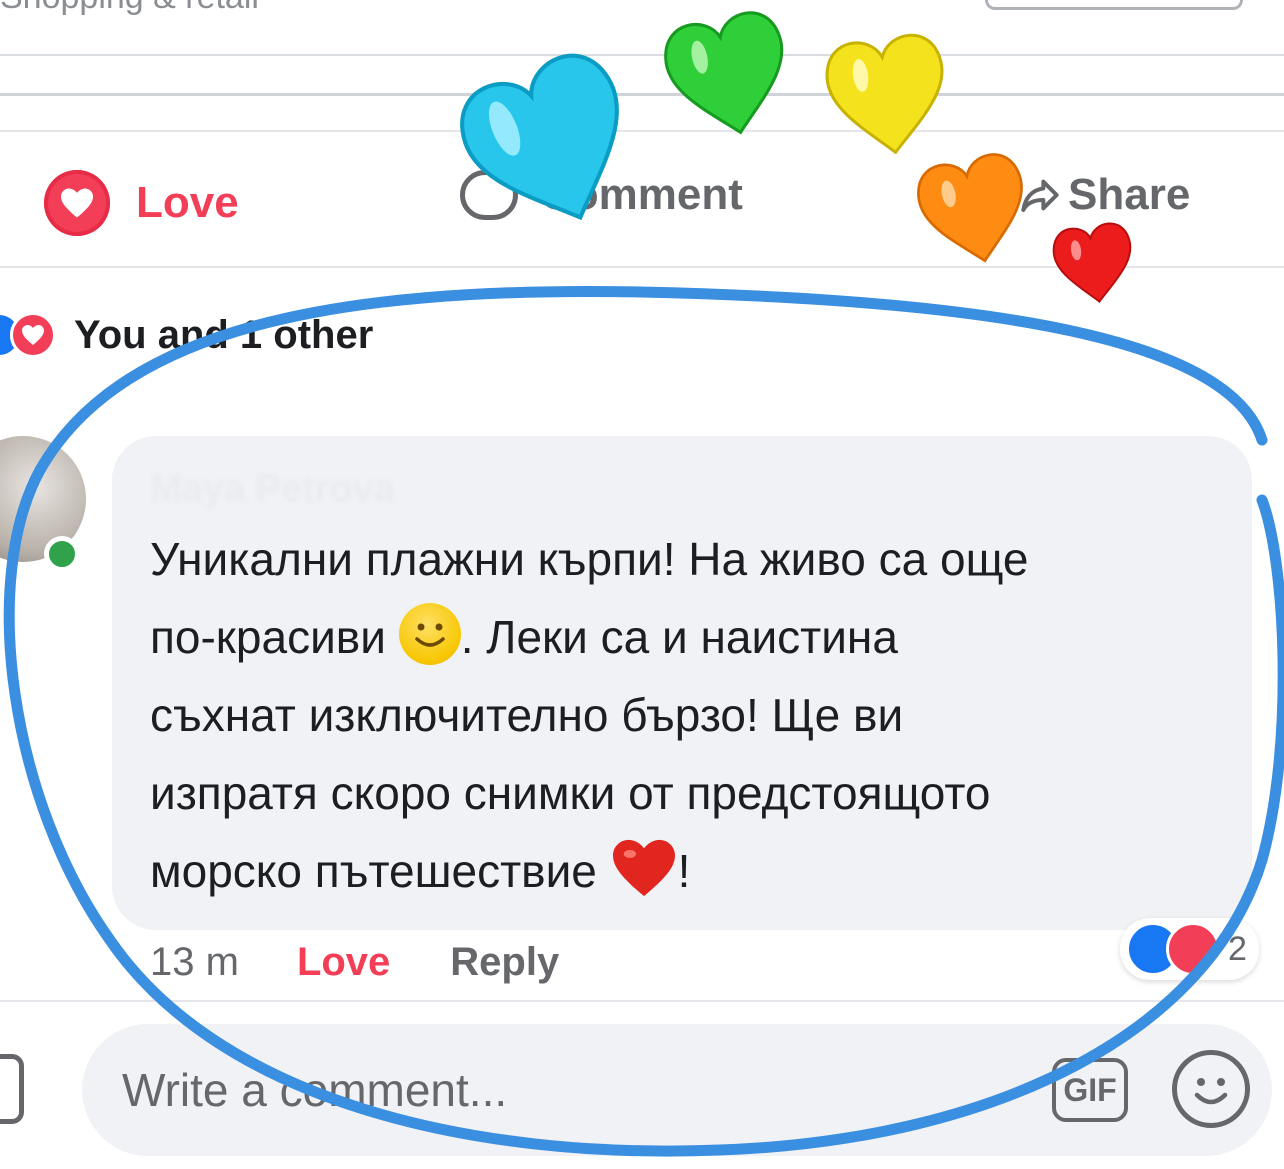 This screenshot has width=1284, height=1169. I want to click on emoji-icon, so click(1211, 1089).